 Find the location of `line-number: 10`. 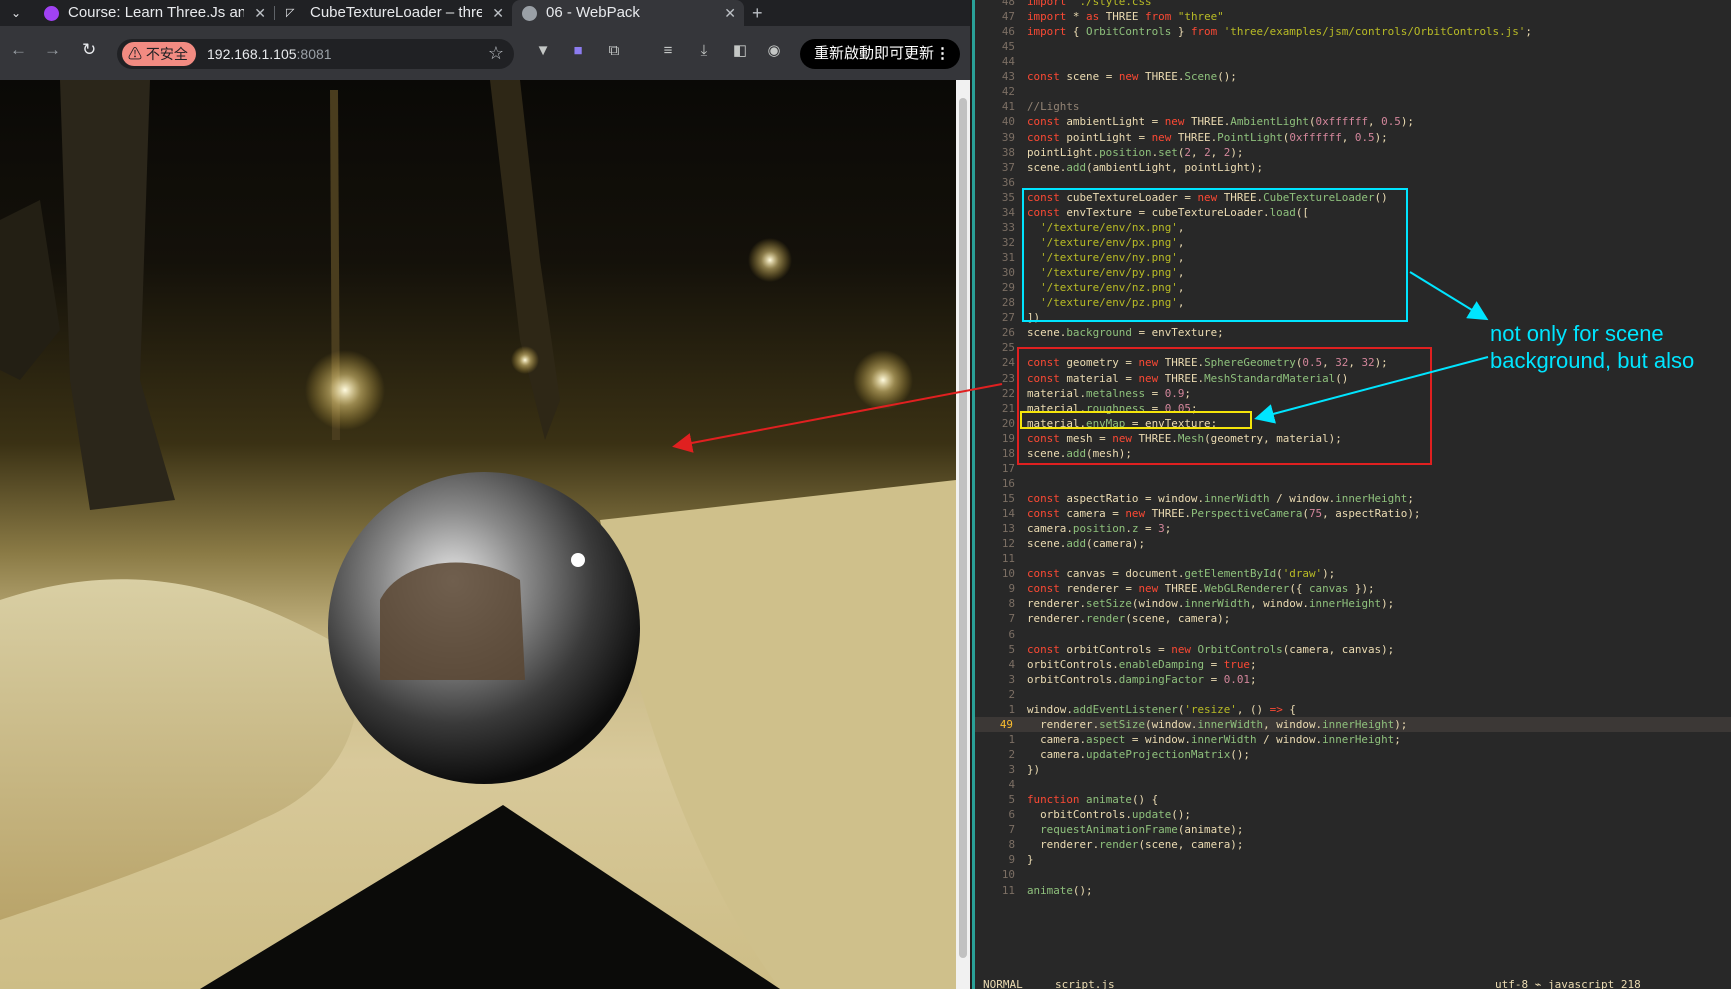

line-number: 10 is located at coordinates (1008, 875).